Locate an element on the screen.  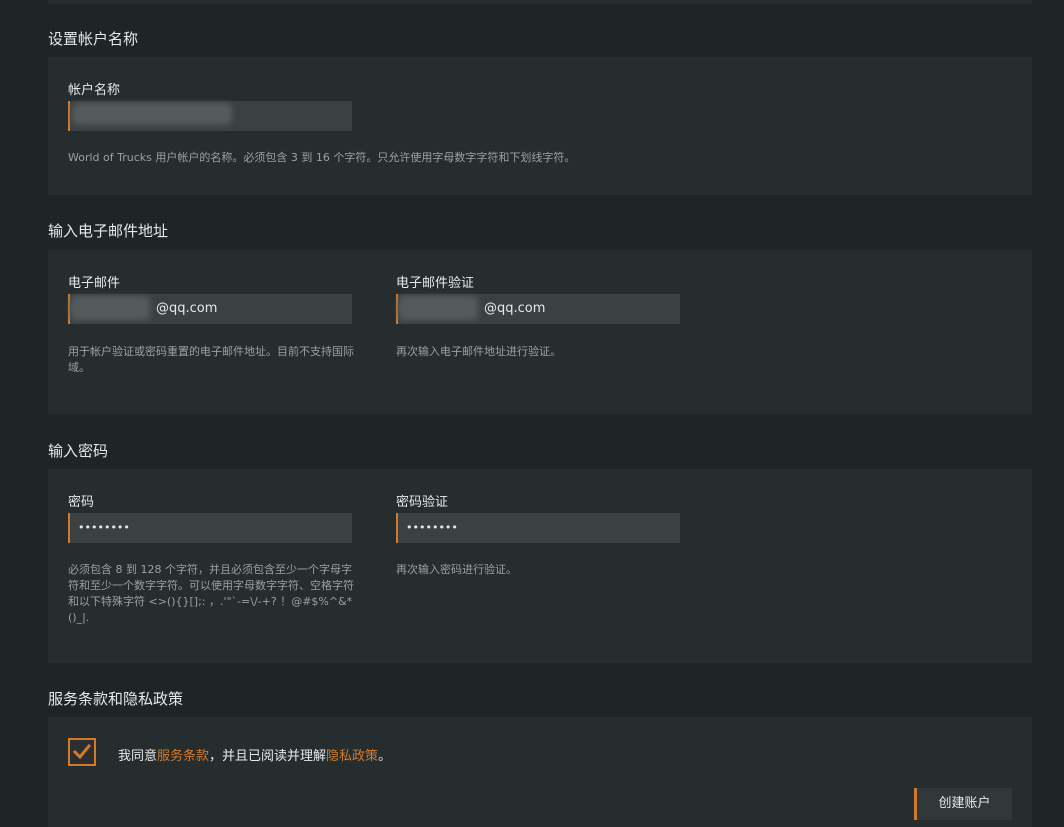
password-confirm-label: 密码验证 is located at coordinates (422, 502).